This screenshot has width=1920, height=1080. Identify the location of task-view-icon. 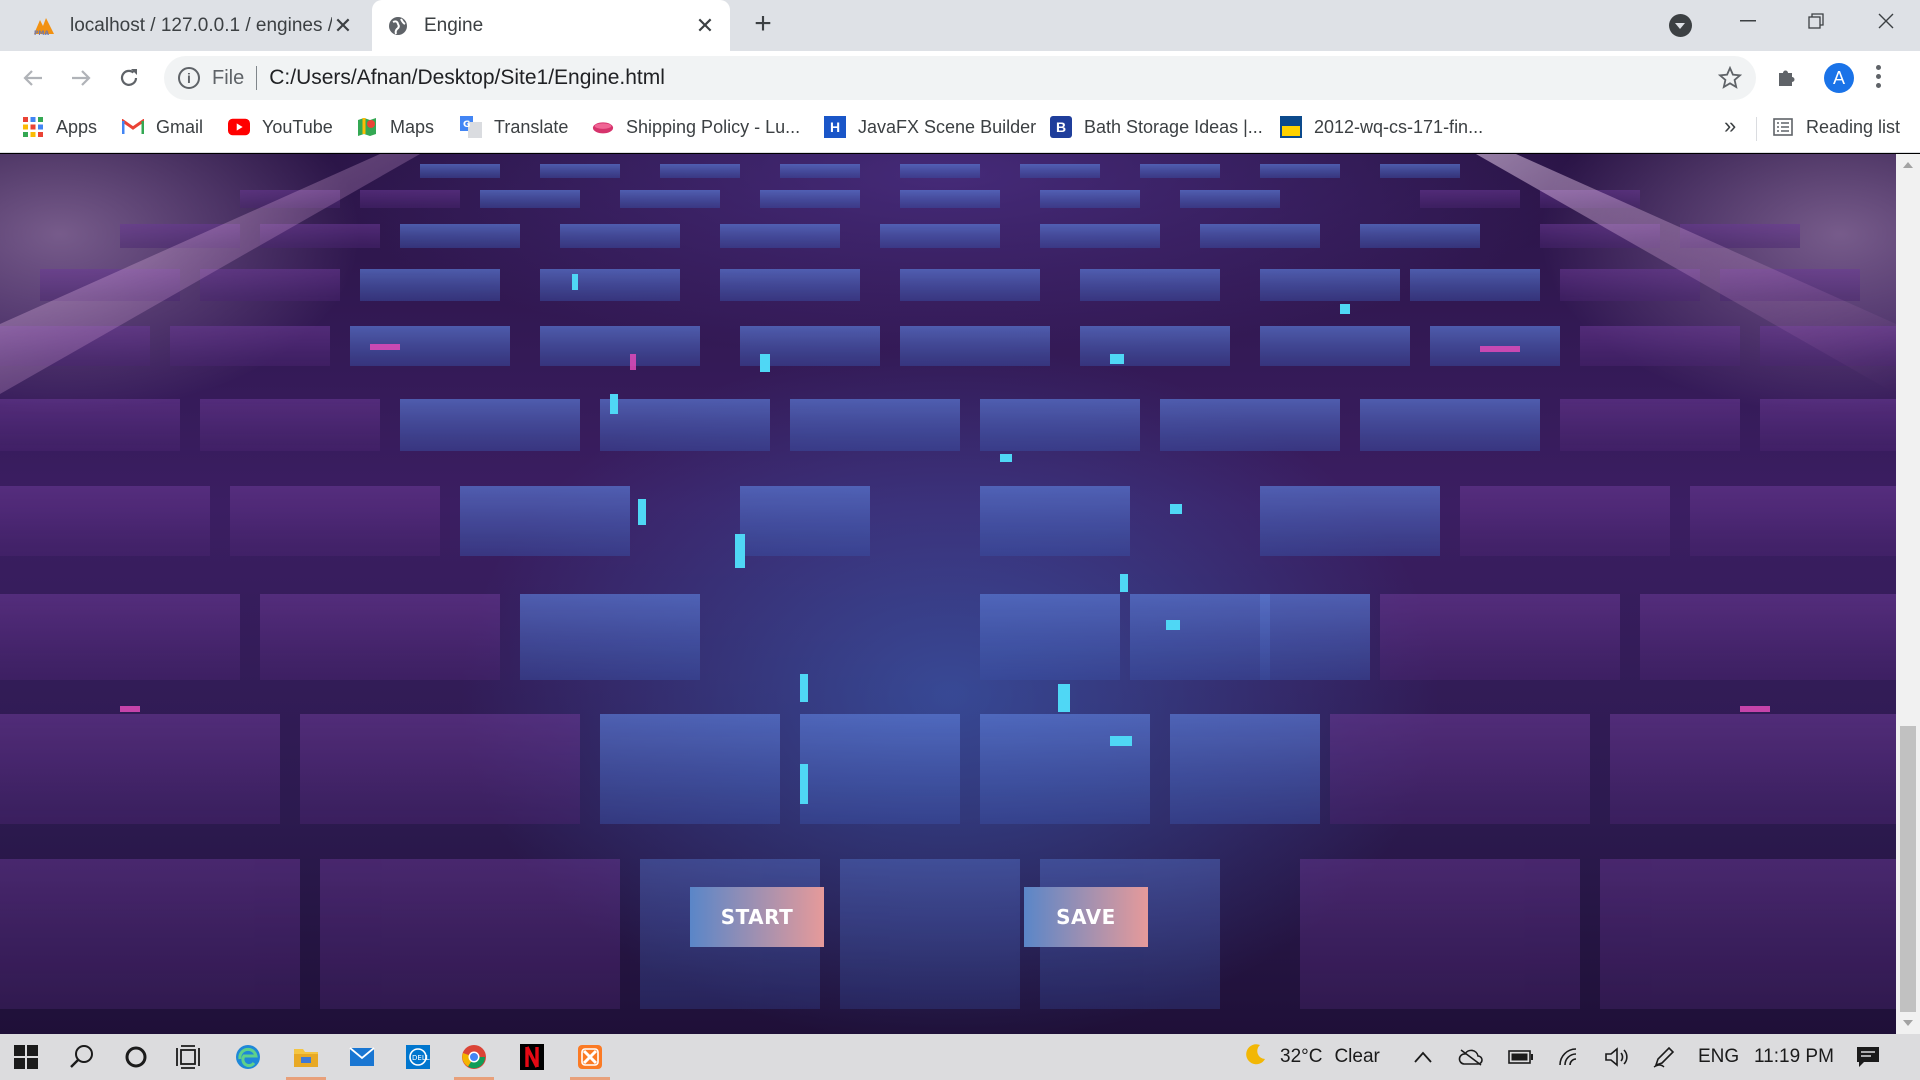
(188, 1057).